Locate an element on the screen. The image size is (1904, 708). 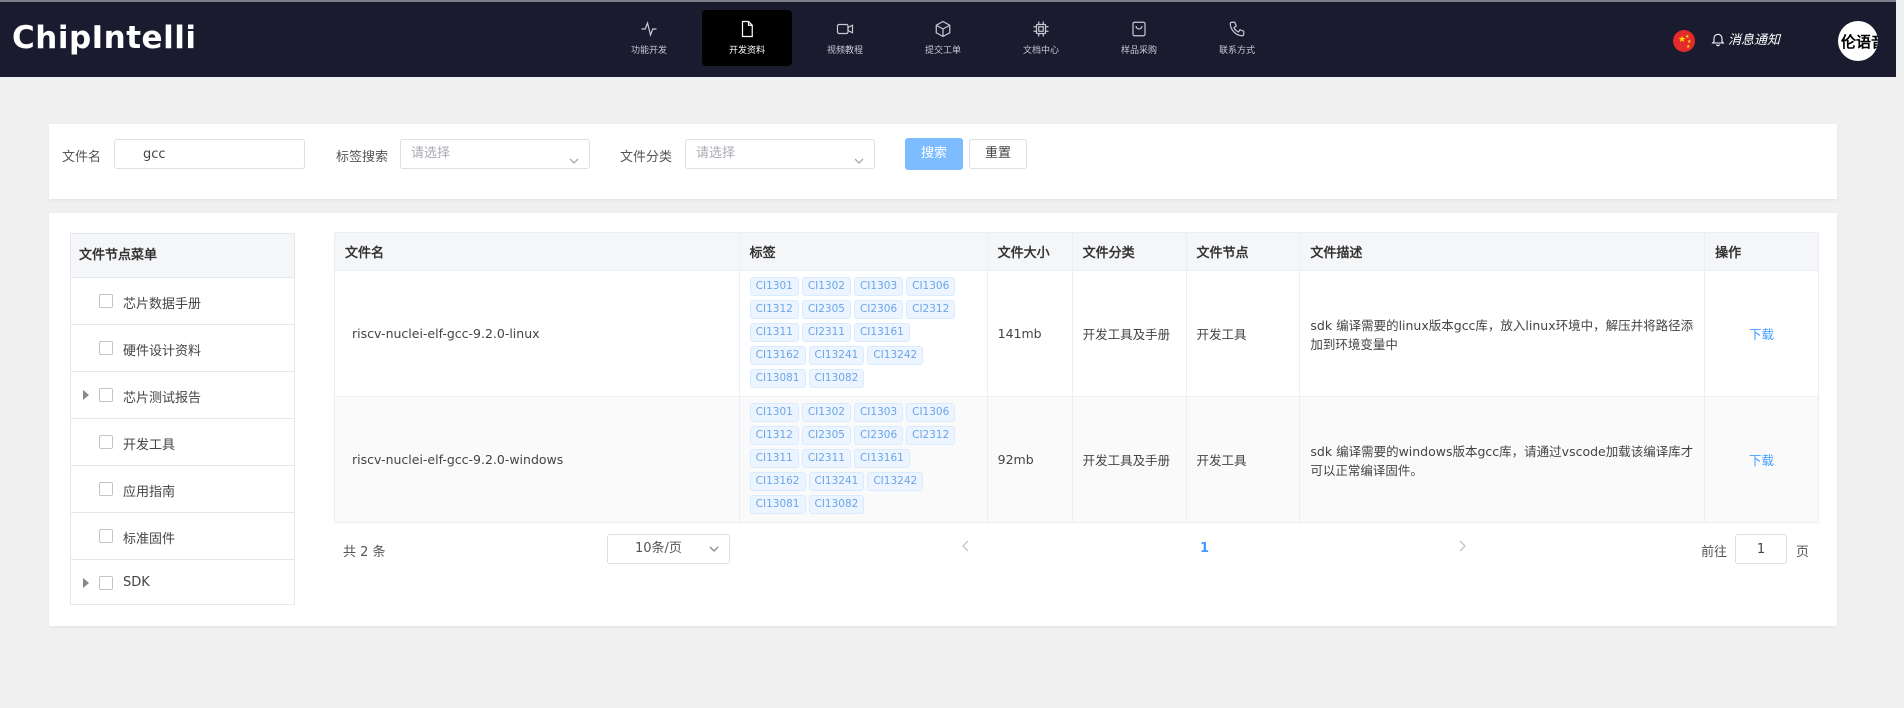
tree-item-hardware-design: 硬件设计资料 is located at coordinates (182, 348).